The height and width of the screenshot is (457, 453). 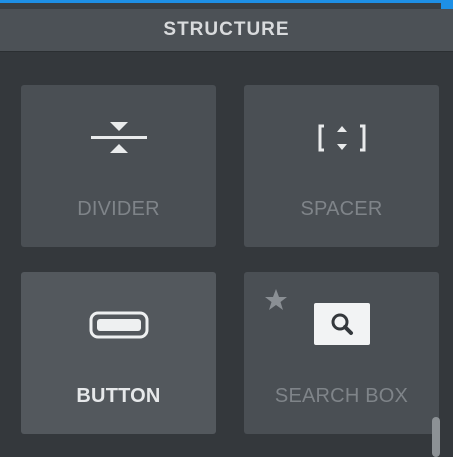 I want to click on button-icon, so click(x=119, y=325).